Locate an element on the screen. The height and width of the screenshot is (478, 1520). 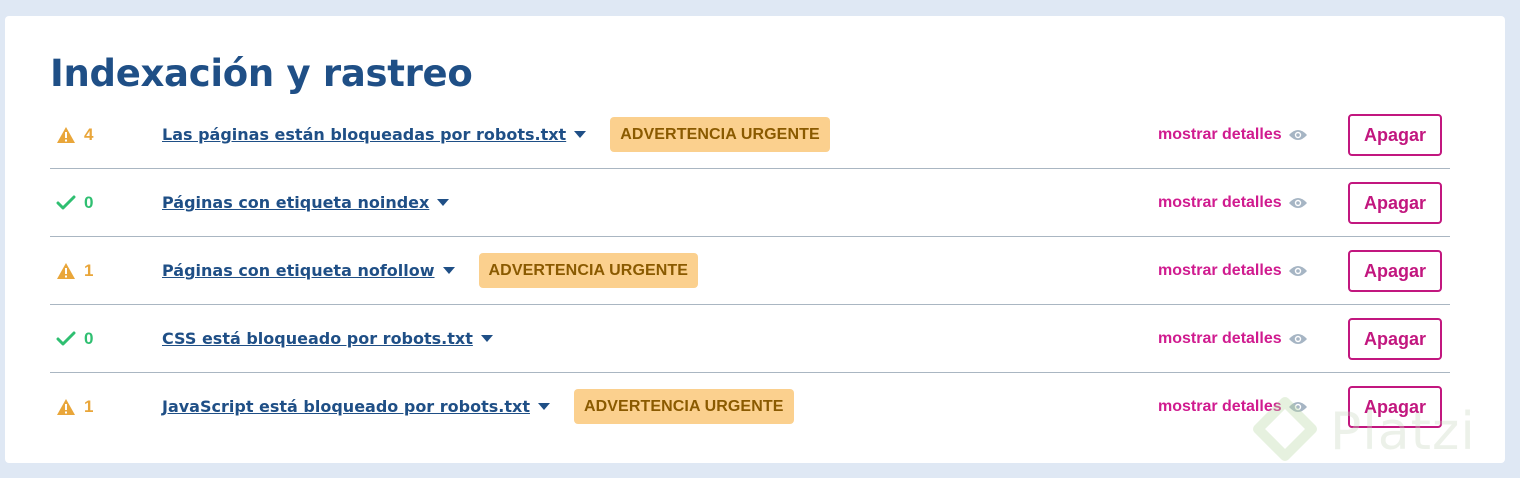
platzi-watermark: Platzi is located at coordinates (1363, 432).